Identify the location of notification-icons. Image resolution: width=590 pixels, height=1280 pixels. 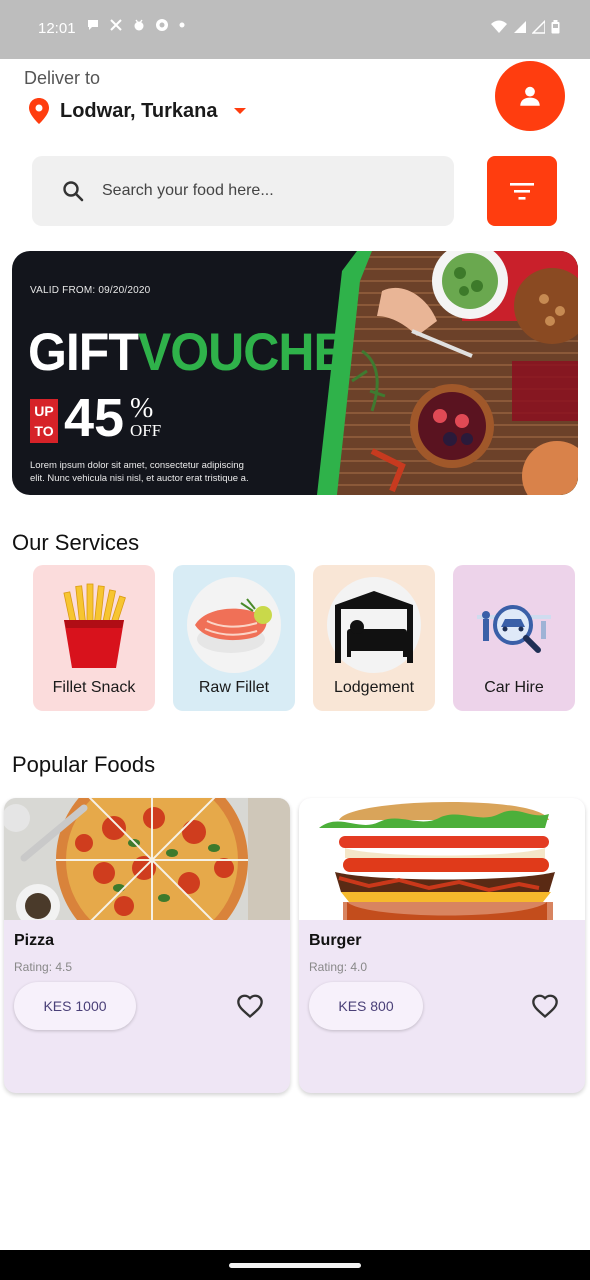
(136, 25).